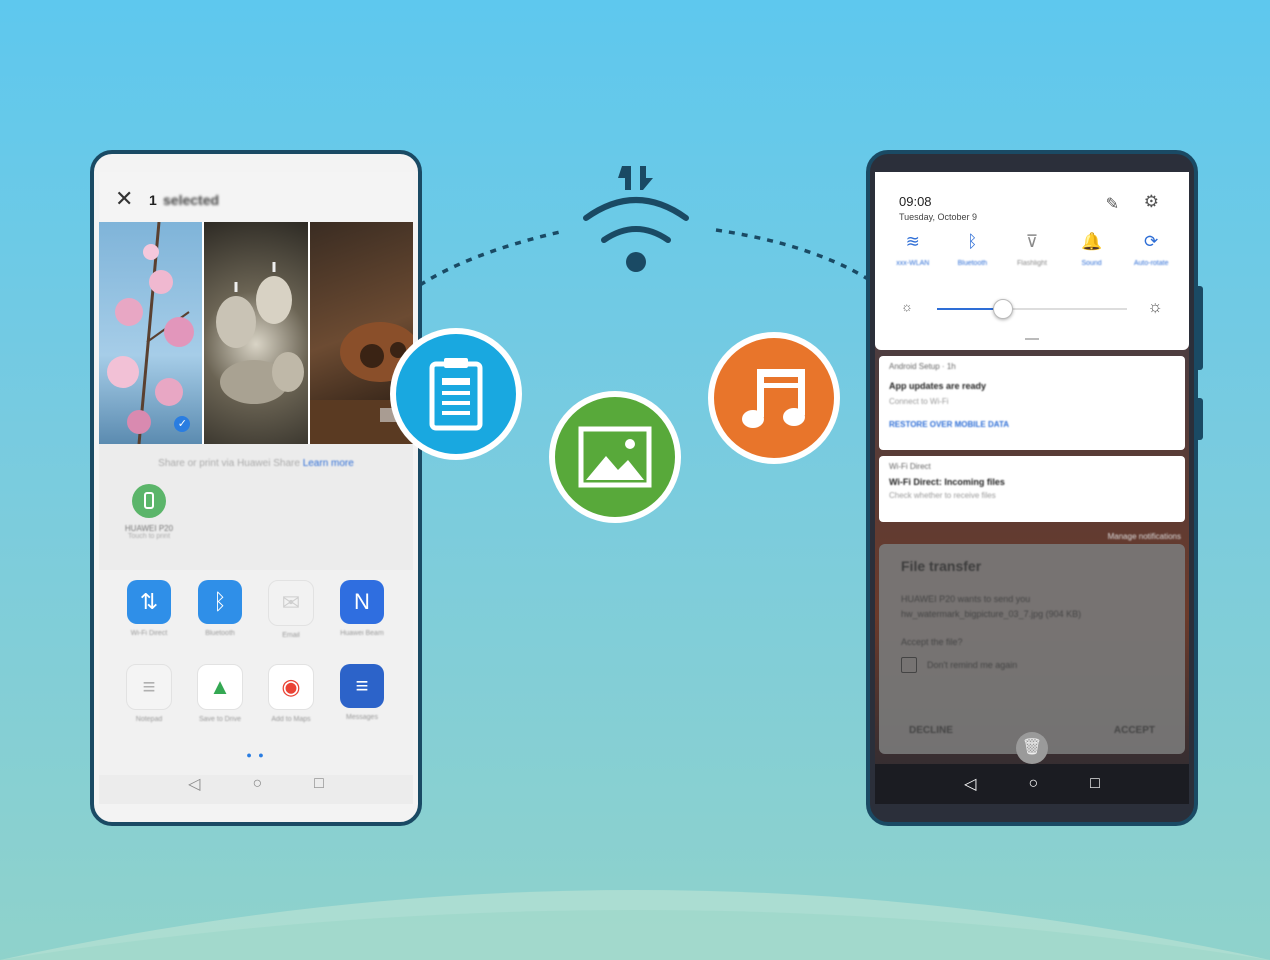  Describe the element at coordinates (922, 366) in the screenshot. I see `notification-app: Android Setup · 1h` at that location.